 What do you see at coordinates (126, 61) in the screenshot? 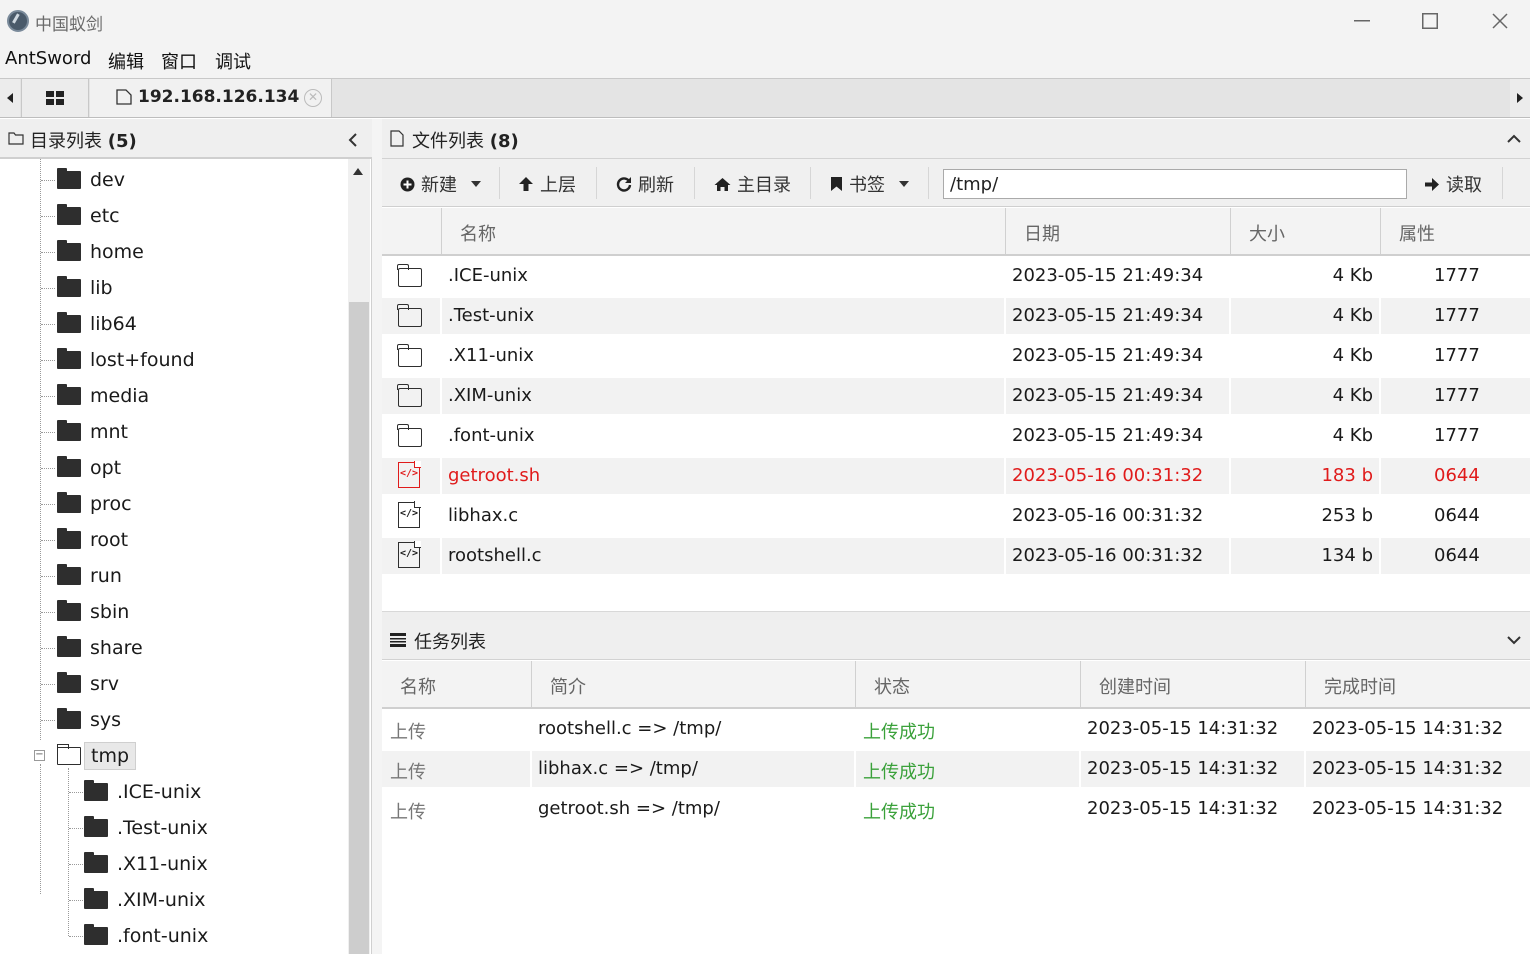
I see `menu-edit: 编辑` at bounding box center [126, 61].